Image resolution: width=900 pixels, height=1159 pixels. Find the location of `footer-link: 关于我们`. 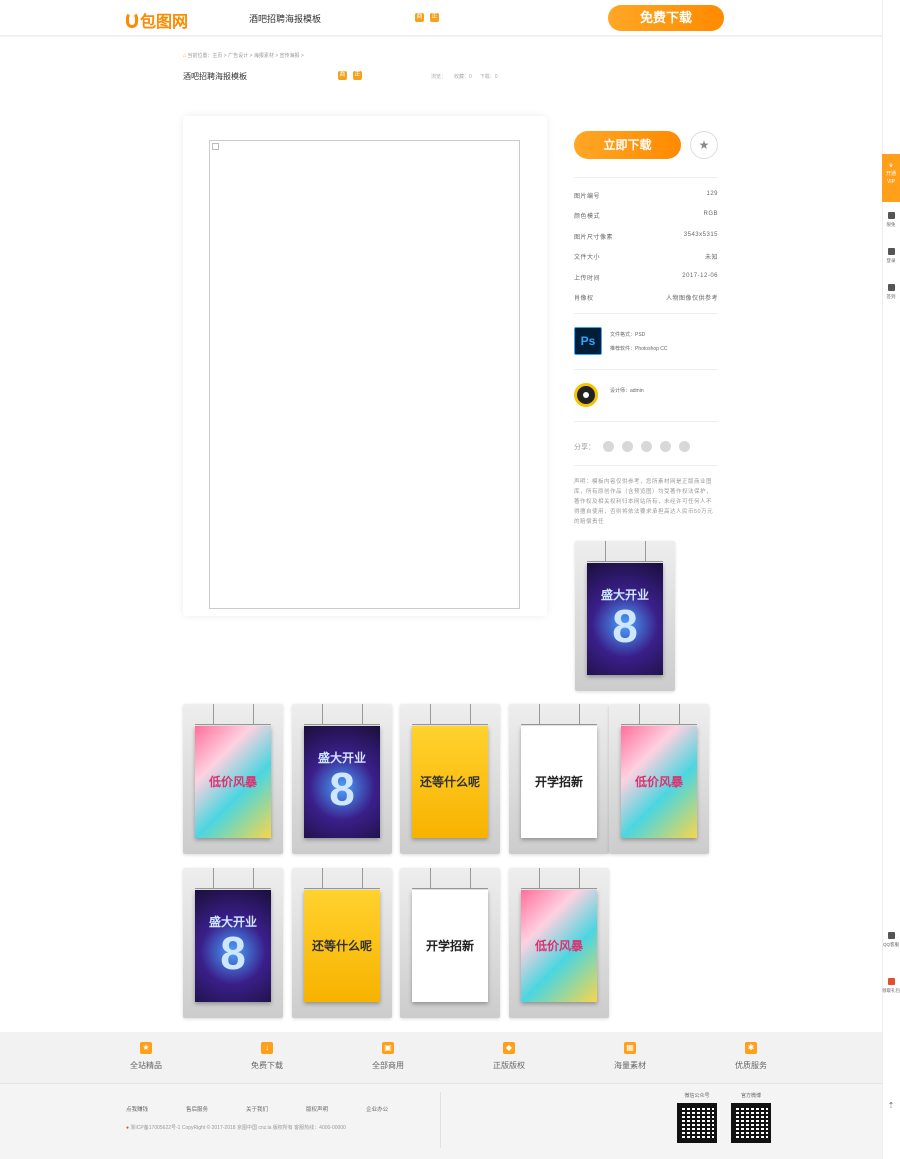

footer-link: 关于我们 is located at coordinates (257, 1109).